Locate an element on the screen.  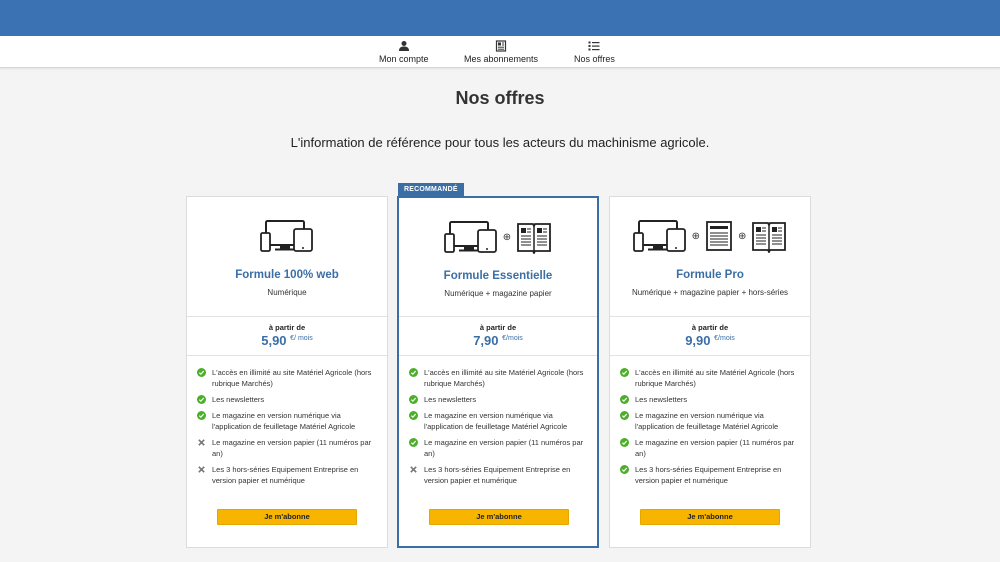
nav-item-label: Mon compte is located at coordinates (404, 59).